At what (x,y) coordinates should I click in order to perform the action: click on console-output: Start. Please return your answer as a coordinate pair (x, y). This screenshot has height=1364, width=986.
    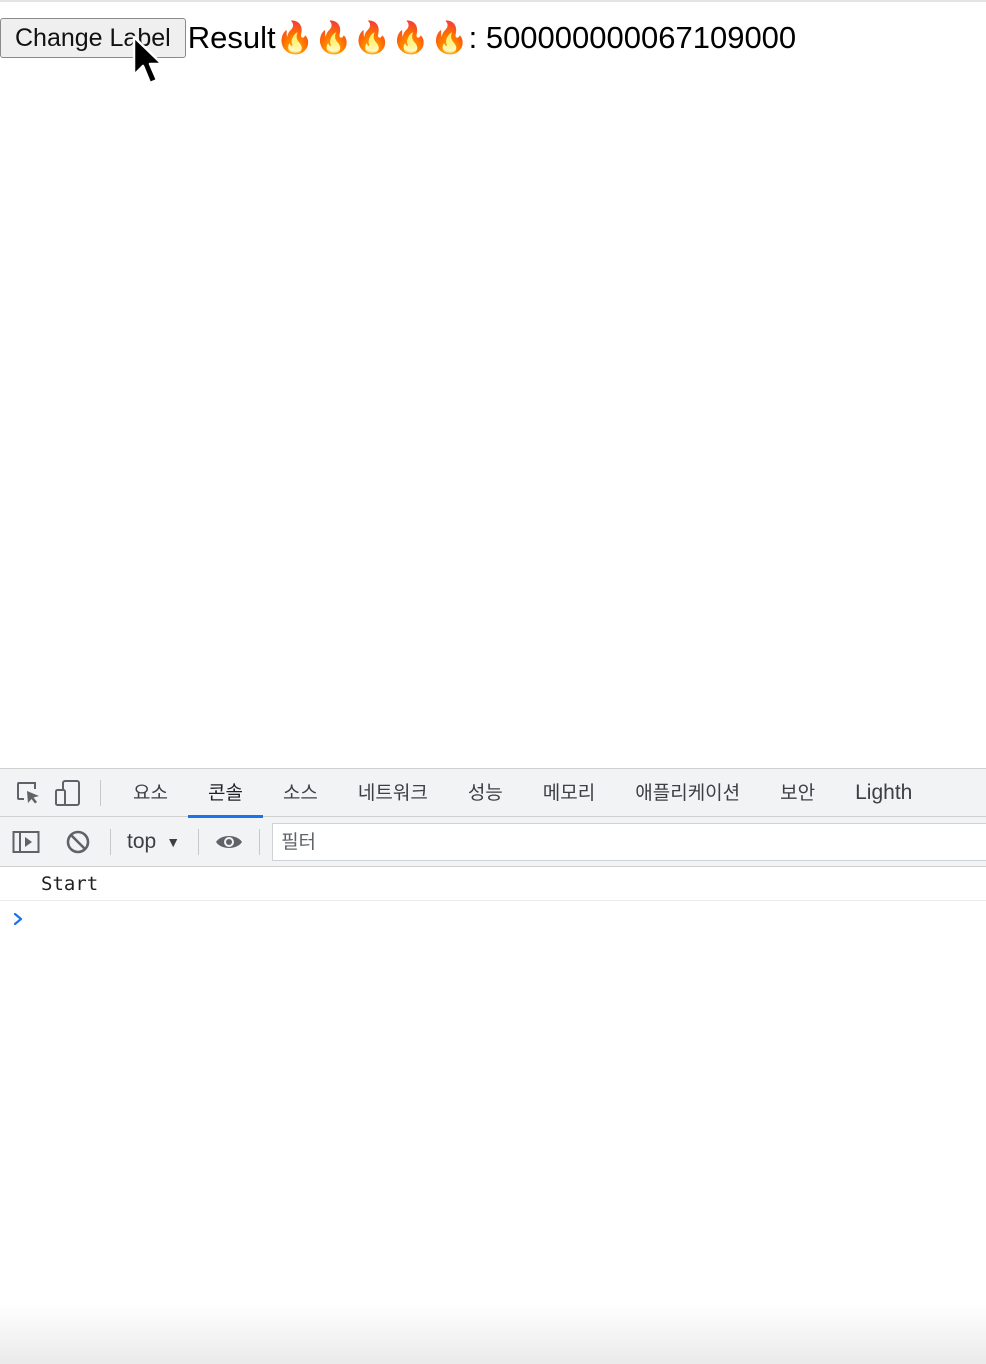
    Looking at the image, I should click on (493, 902).